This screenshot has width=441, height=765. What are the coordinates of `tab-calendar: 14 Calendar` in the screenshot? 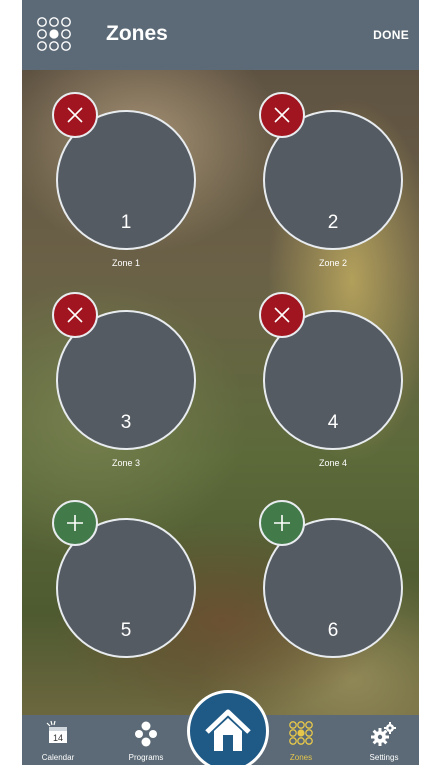 It's located at (58, 740).